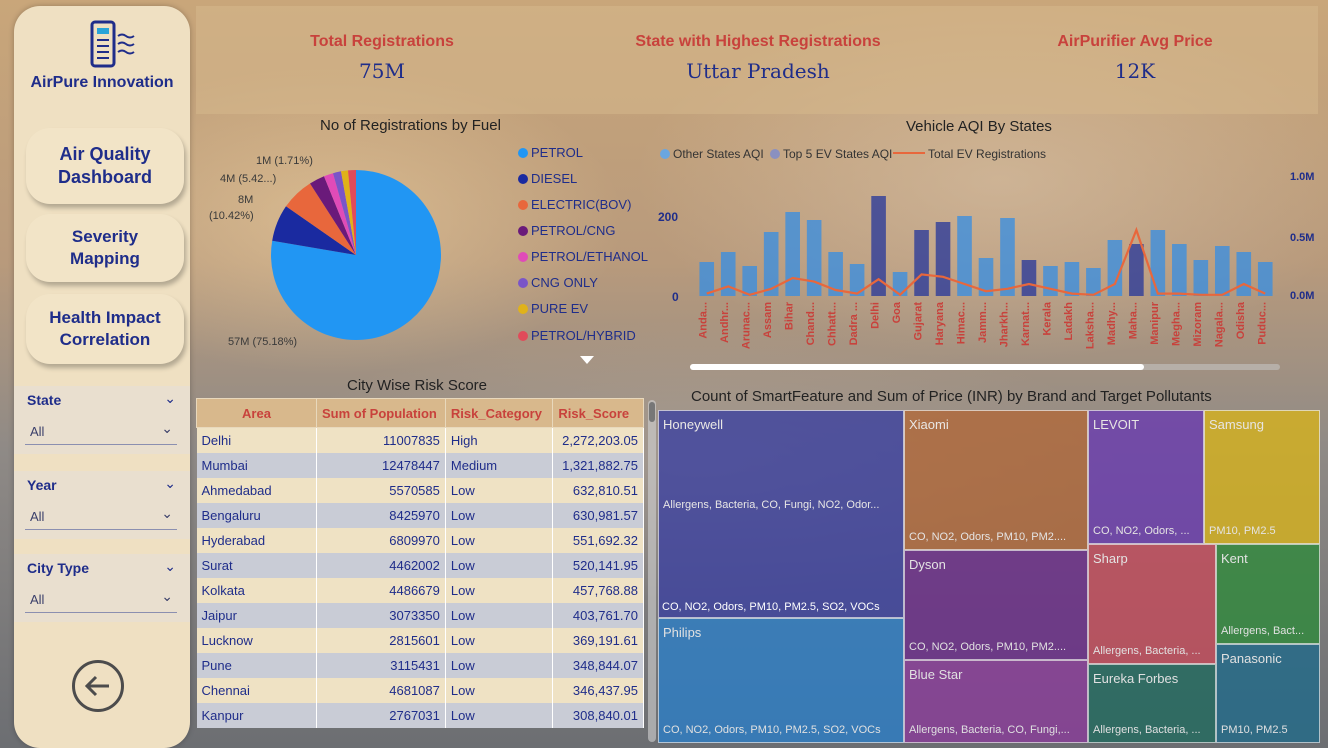 This screenshot has width=1328, height=748. I want to click on aqi-legend-ev: Total EV Registrations, so click(969, 154).